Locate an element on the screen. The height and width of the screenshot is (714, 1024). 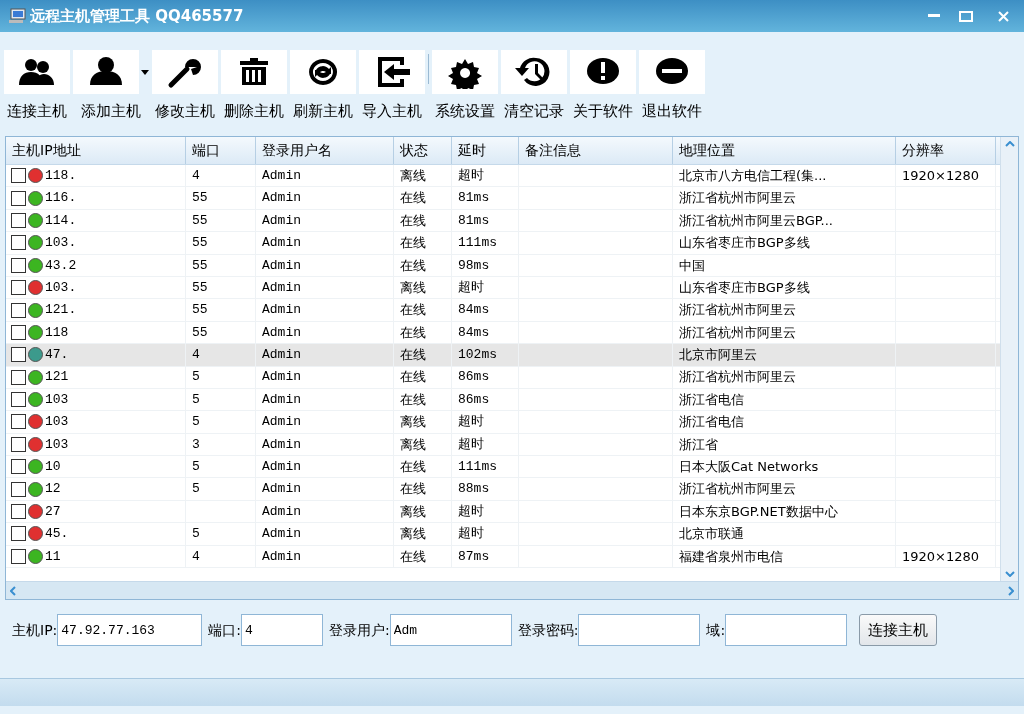
column-header: 地理位置 is located at coordinates (707, 150).